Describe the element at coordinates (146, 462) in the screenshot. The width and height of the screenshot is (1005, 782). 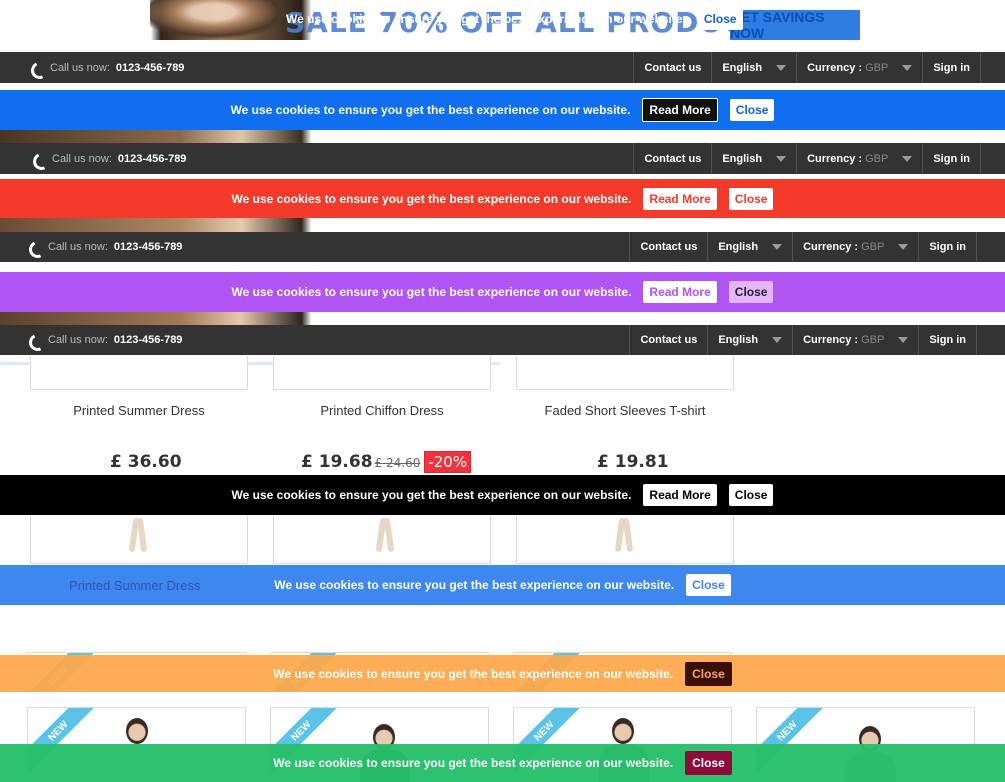
I see `product-price: £ 36.60` at that location.